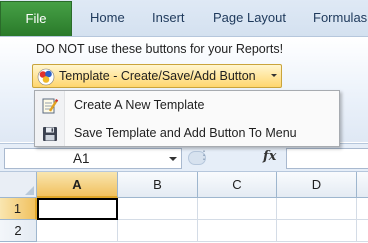 This screenshot has height=243, width=368. Describe the element at coordinates (340, 18) in the screenshot. I see `tab-formulas: Formulas` at that location.